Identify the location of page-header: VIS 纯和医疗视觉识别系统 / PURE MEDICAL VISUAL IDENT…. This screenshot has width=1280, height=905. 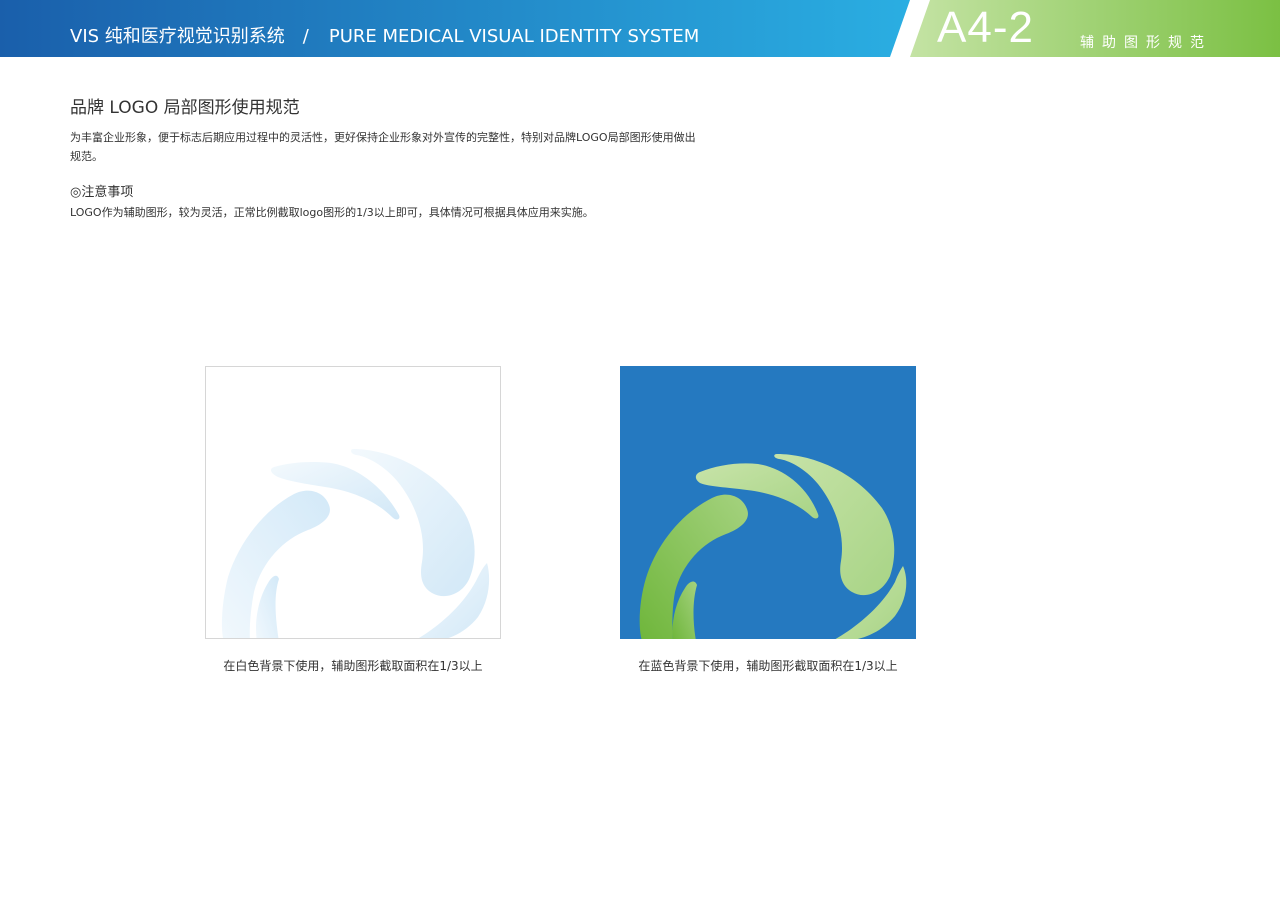
(640, 28).